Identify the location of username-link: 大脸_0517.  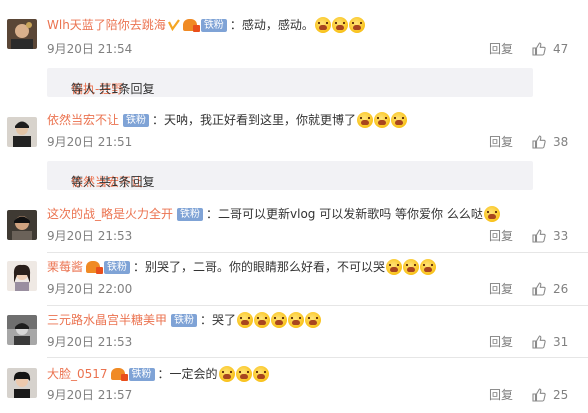
(77, 374).